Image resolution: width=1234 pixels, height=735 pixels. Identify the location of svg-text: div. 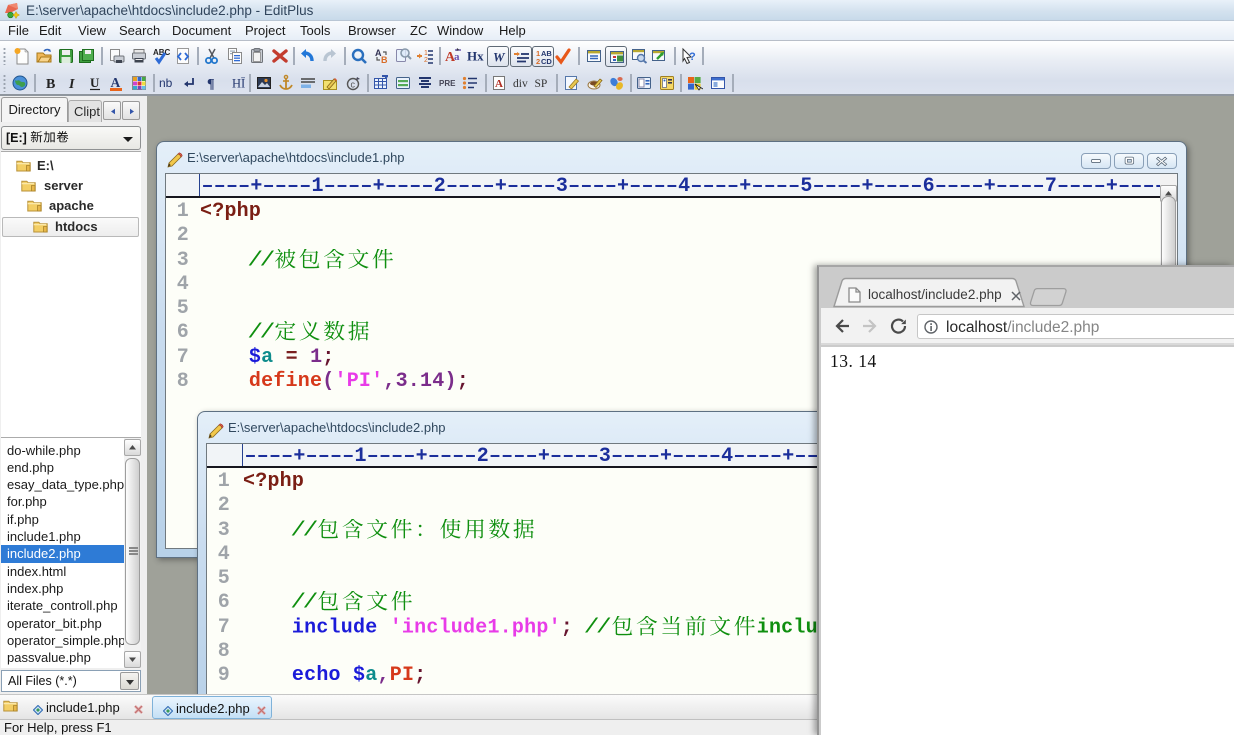
(520, 84).